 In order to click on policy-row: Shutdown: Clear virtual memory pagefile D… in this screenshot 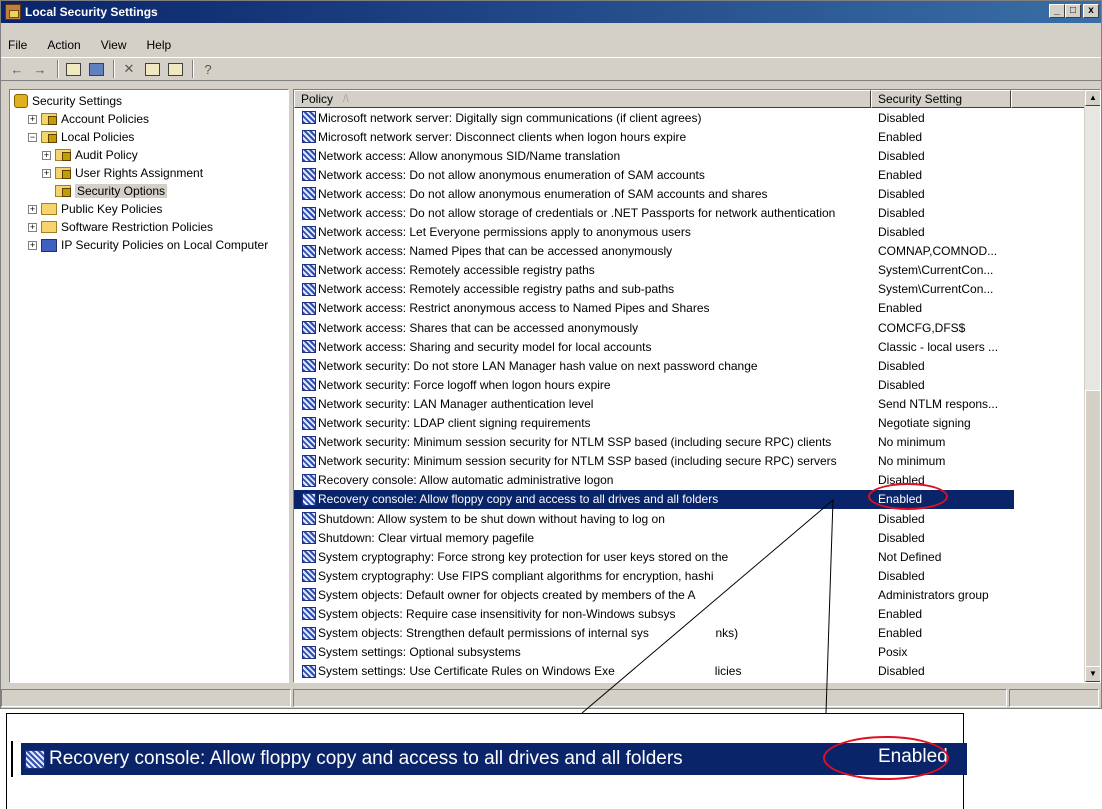, I will do `click(689, 537)`.